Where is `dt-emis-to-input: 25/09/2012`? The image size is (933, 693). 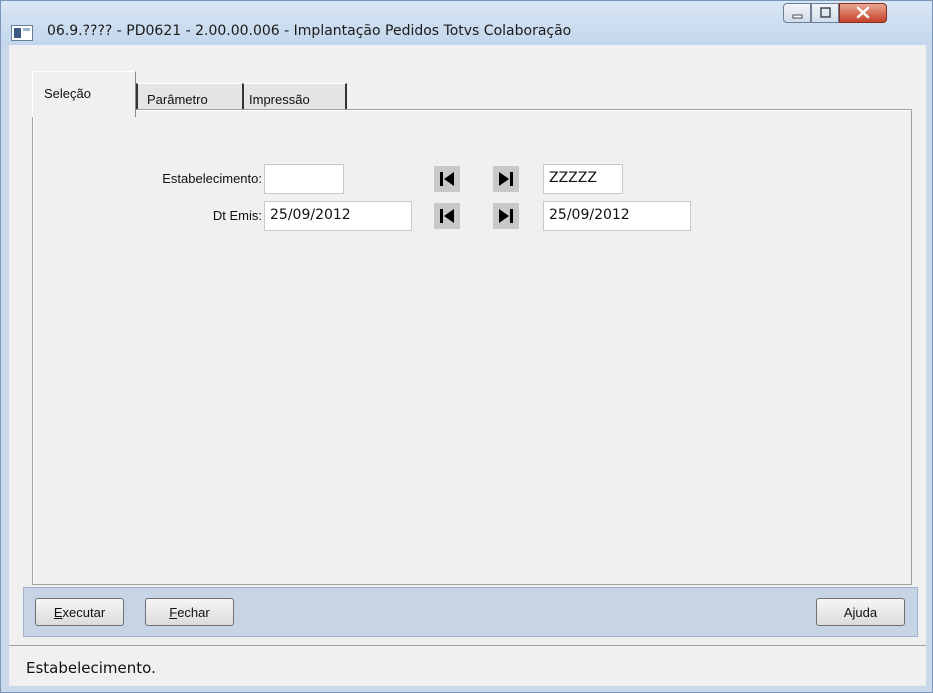
dt-emis-to-input: 25/09/2012 is located at coordinates (617, 216).